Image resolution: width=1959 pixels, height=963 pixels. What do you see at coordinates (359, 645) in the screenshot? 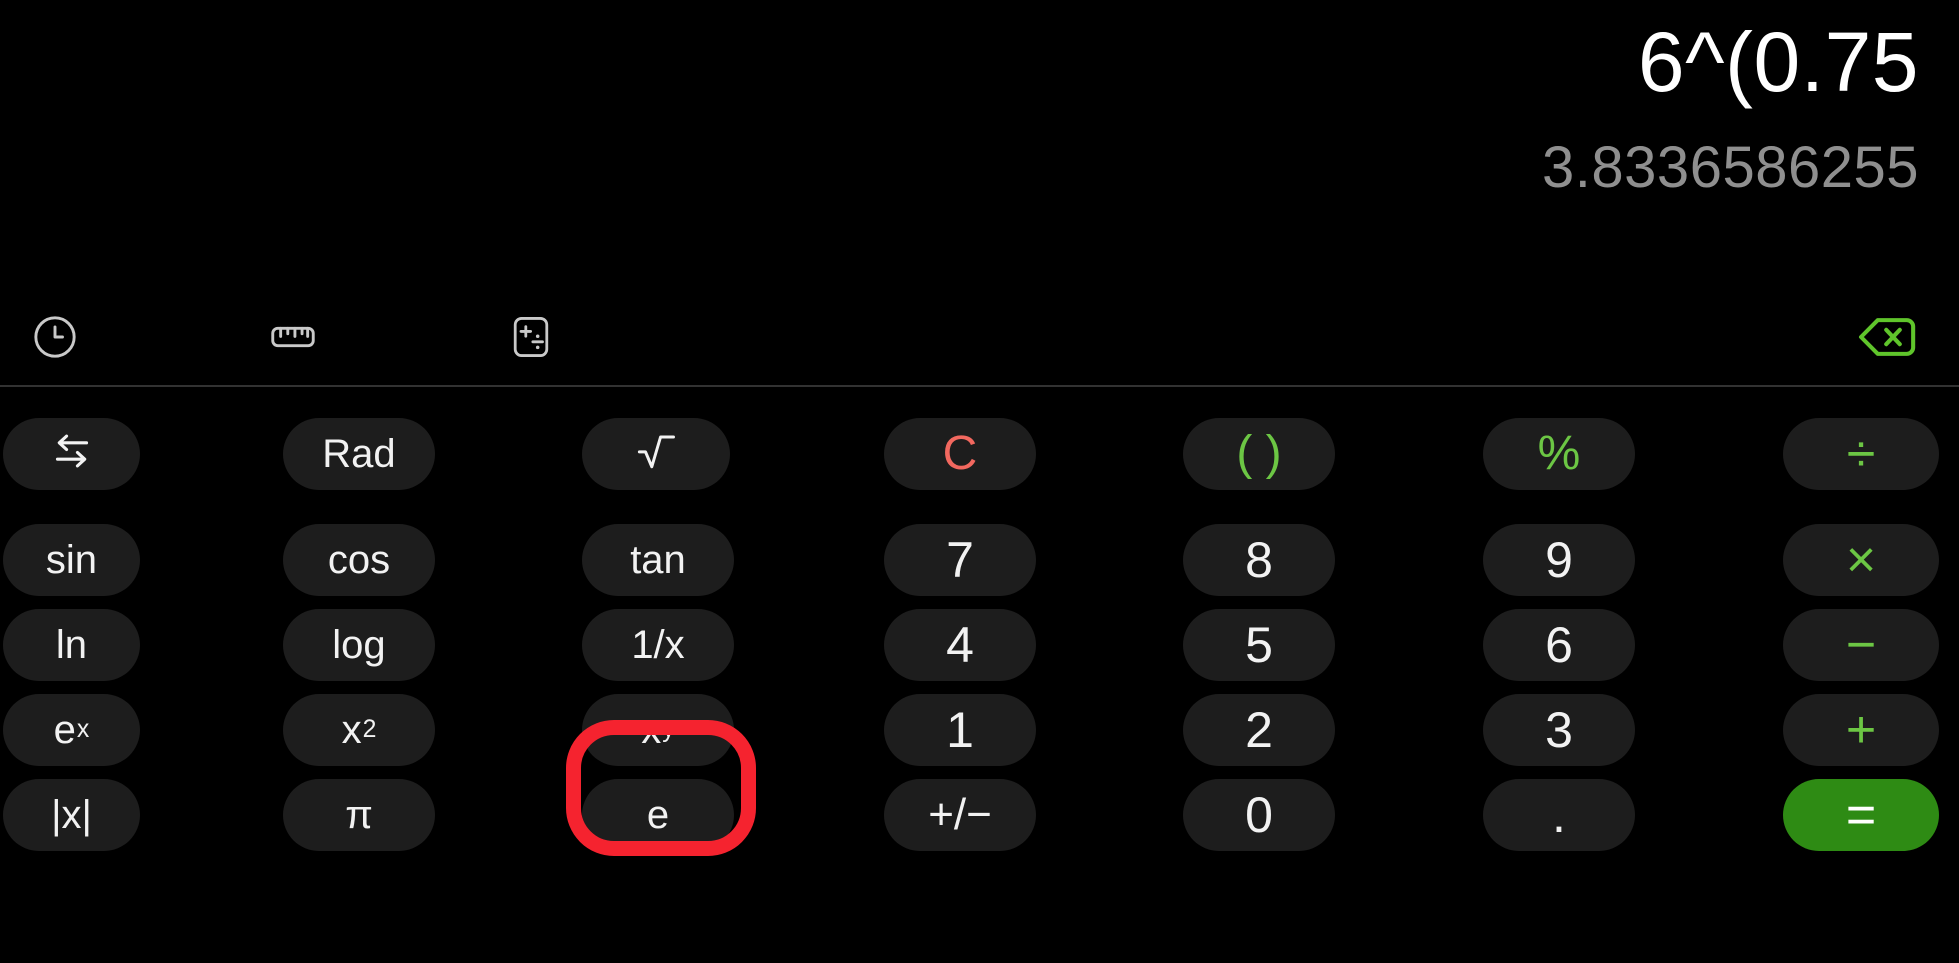
I see `key-log: log` at bounding box center [359, 645].